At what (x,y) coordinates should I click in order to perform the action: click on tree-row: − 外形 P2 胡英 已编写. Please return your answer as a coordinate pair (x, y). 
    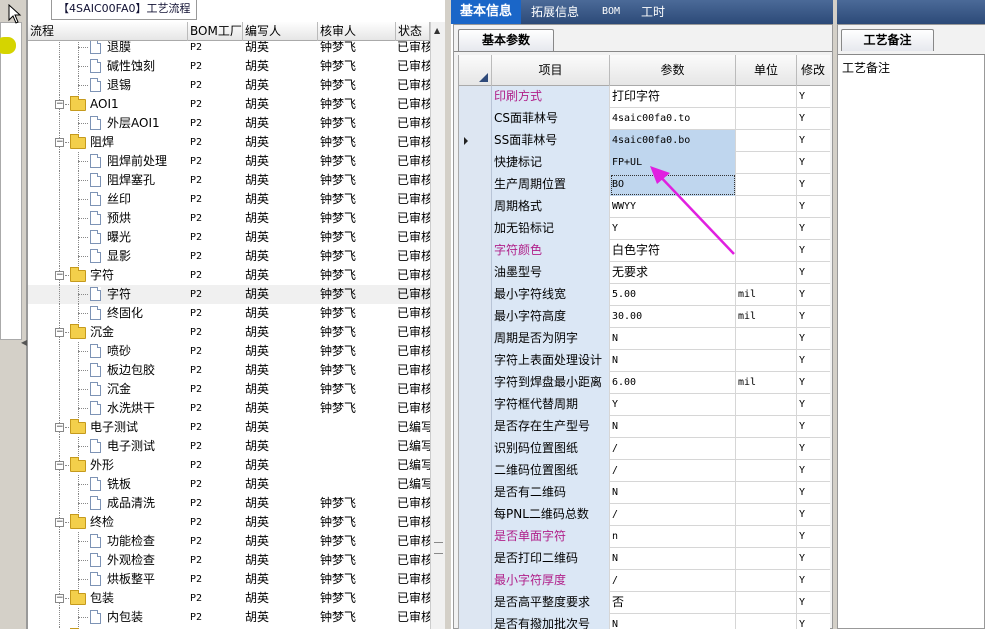
    Looking at the image, I should click on (229, 465).